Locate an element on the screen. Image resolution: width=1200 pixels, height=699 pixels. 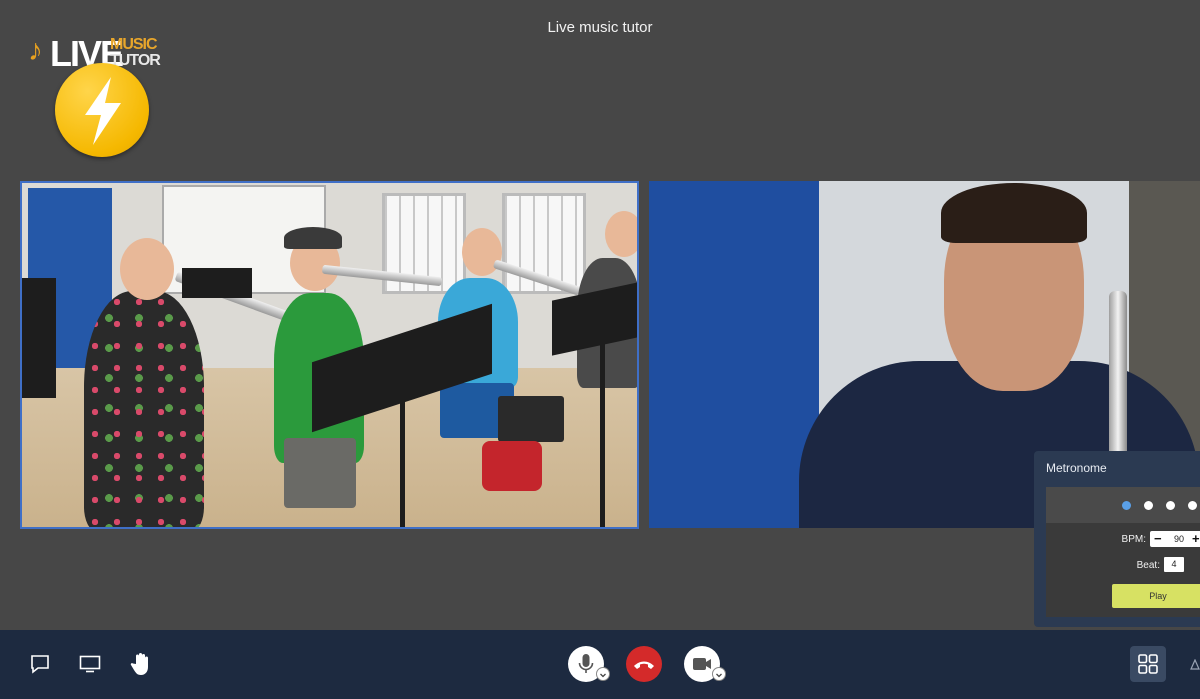
tile-view-button is located at coordinates (1148, 664).